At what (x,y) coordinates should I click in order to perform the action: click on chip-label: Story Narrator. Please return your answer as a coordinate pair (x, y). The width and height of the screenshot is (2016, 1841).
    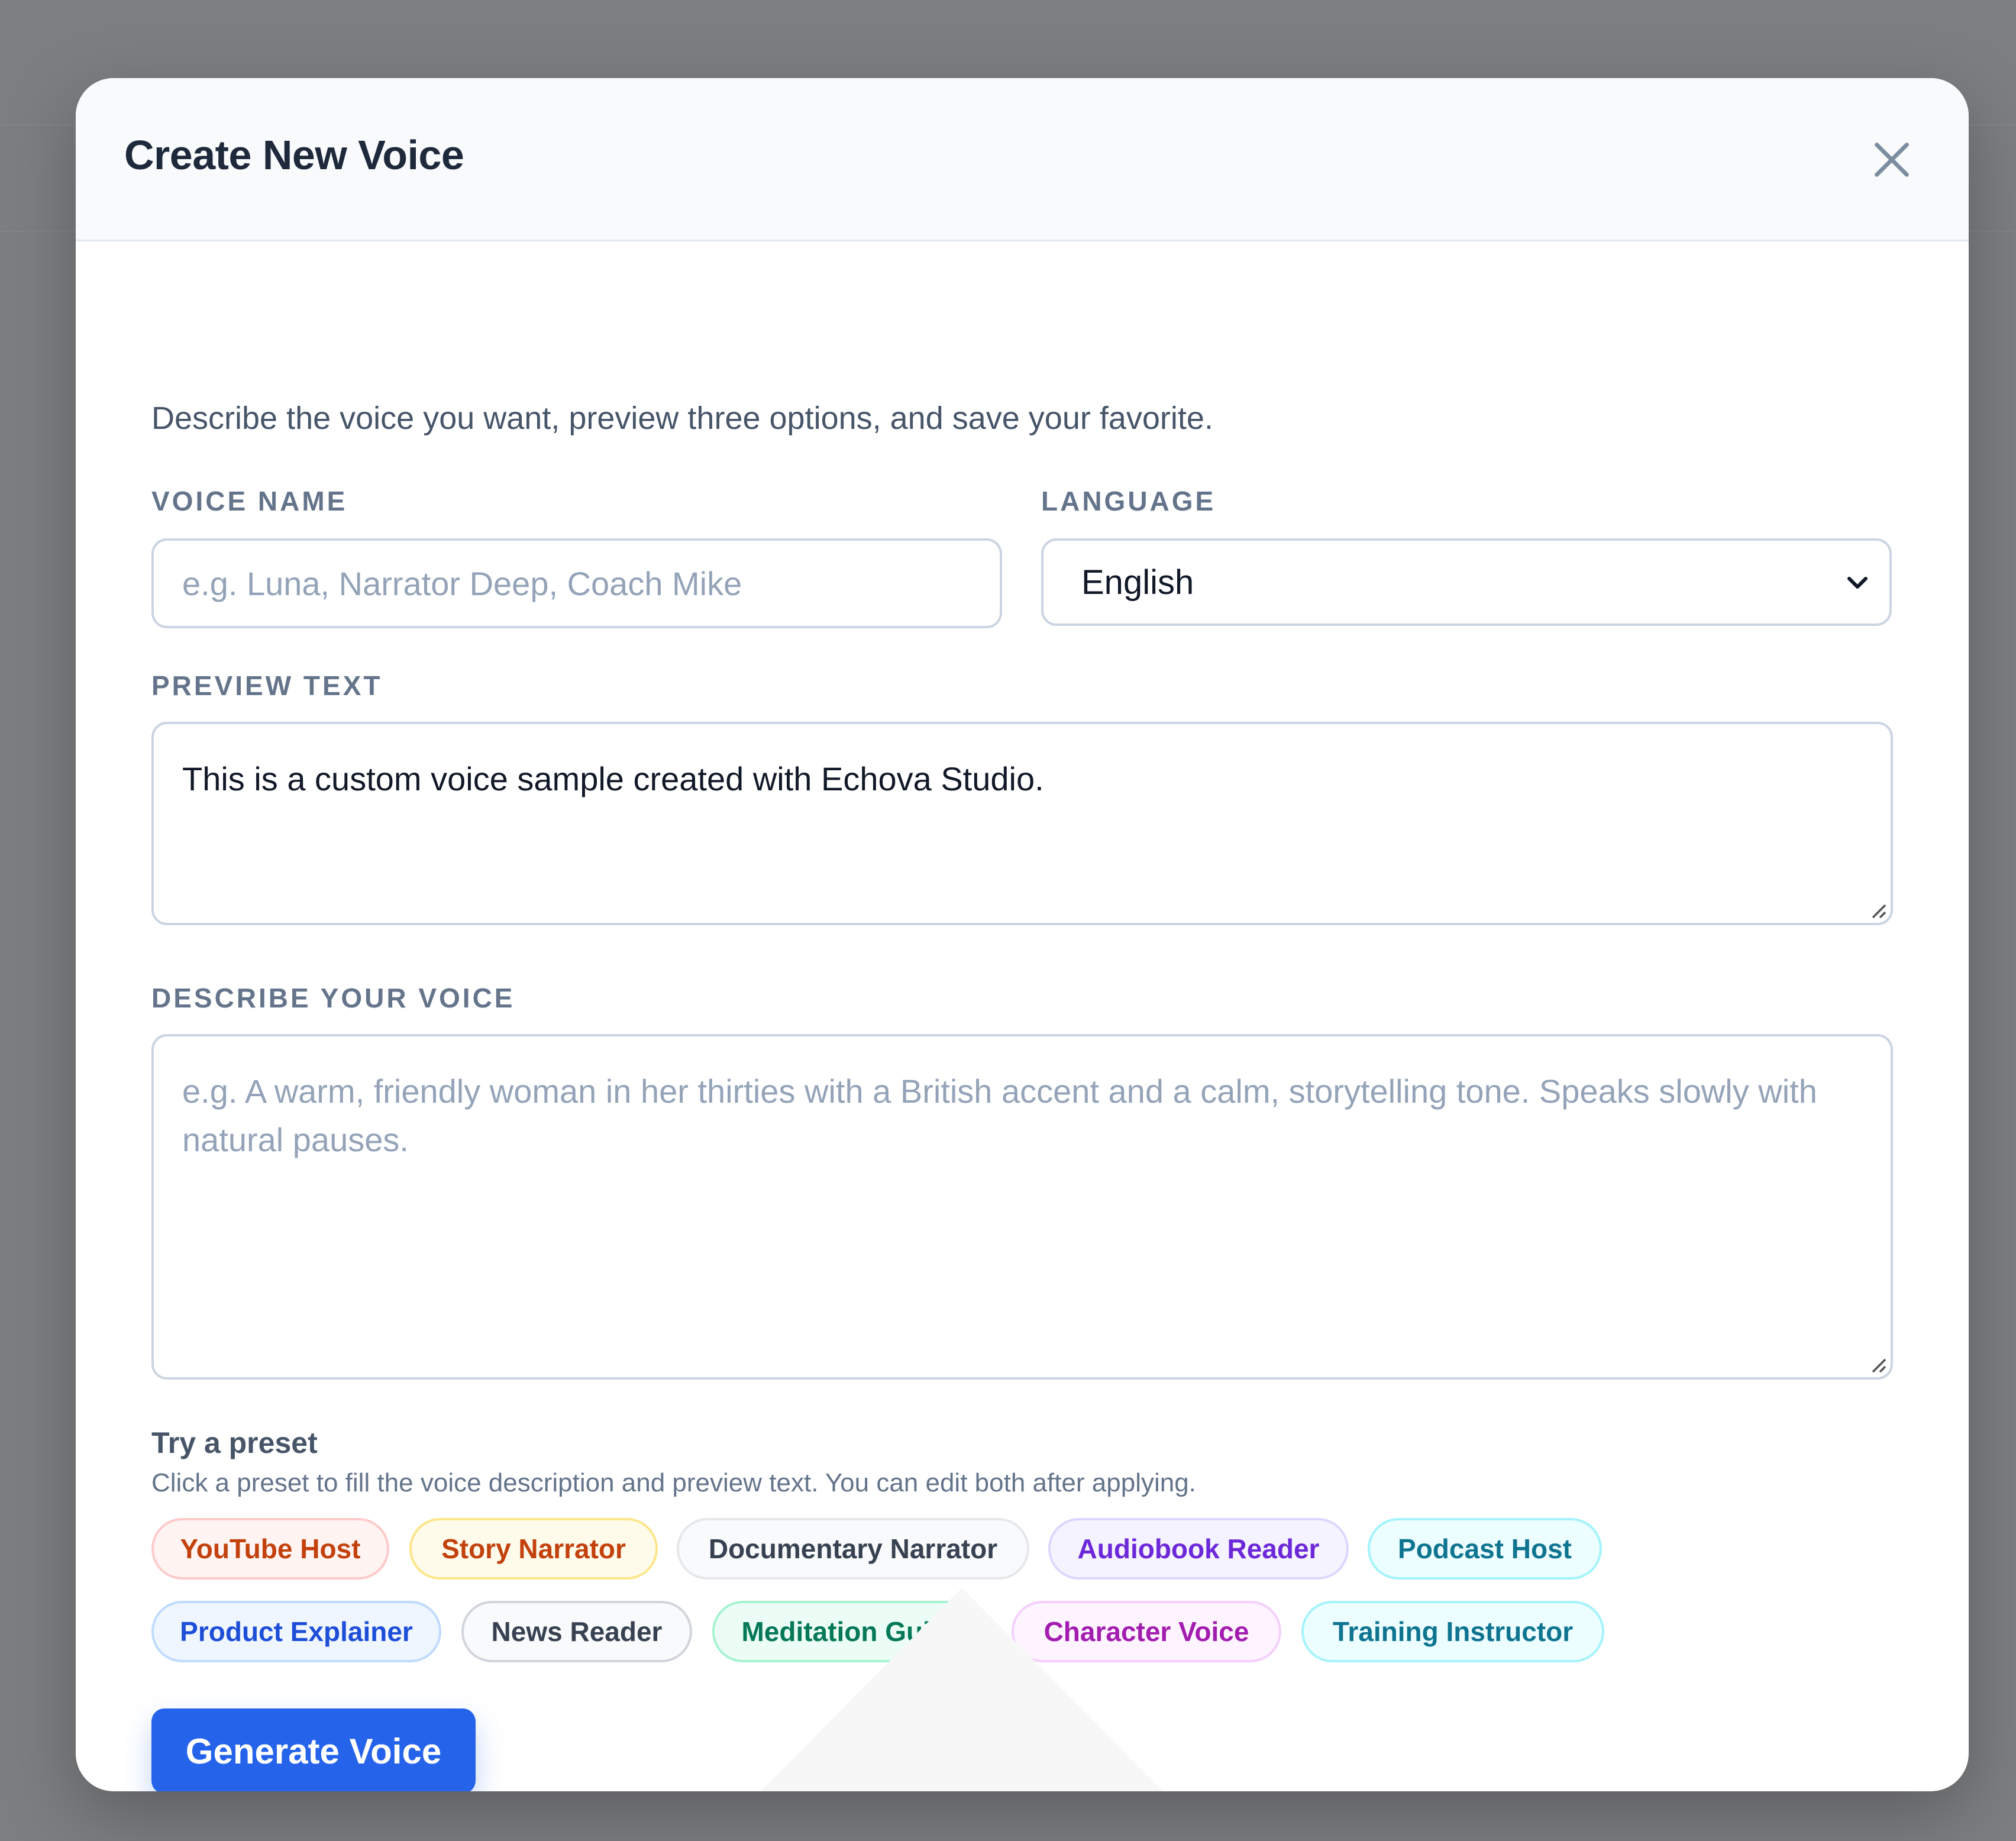
    Looking at the image, I should click on (533, 1548).